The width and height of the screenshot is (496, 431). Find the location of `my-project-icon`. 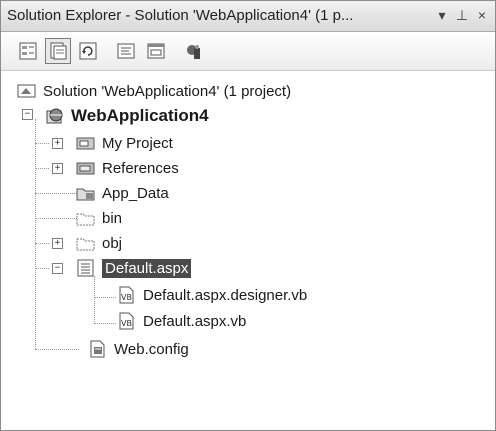

my-project-icon is located at coordinates (86, 143).